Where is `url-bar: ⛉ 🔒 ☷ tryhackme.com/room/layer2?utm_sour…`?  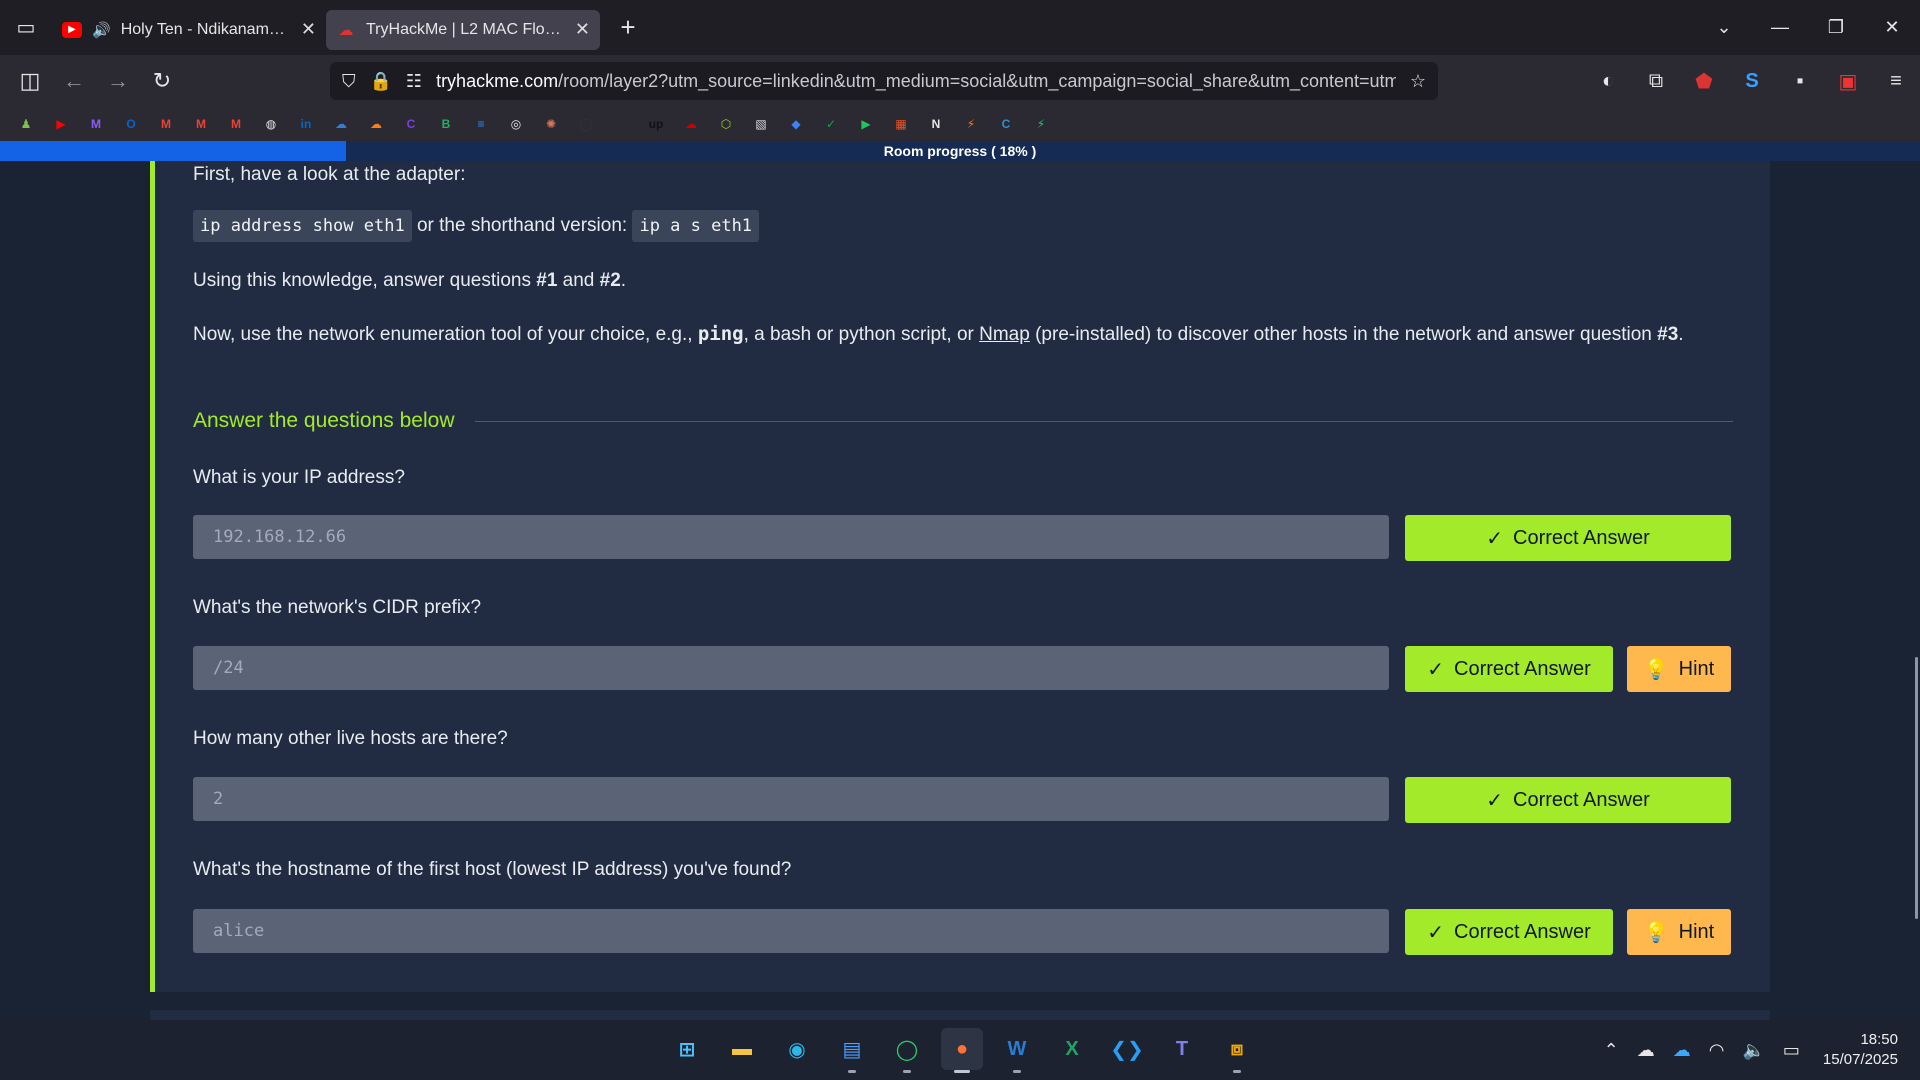 url-bar: ⛉ 🔒 ☷ tryhackme.com/room/layer2?utm_sour… is located at coordinates (884, 81).